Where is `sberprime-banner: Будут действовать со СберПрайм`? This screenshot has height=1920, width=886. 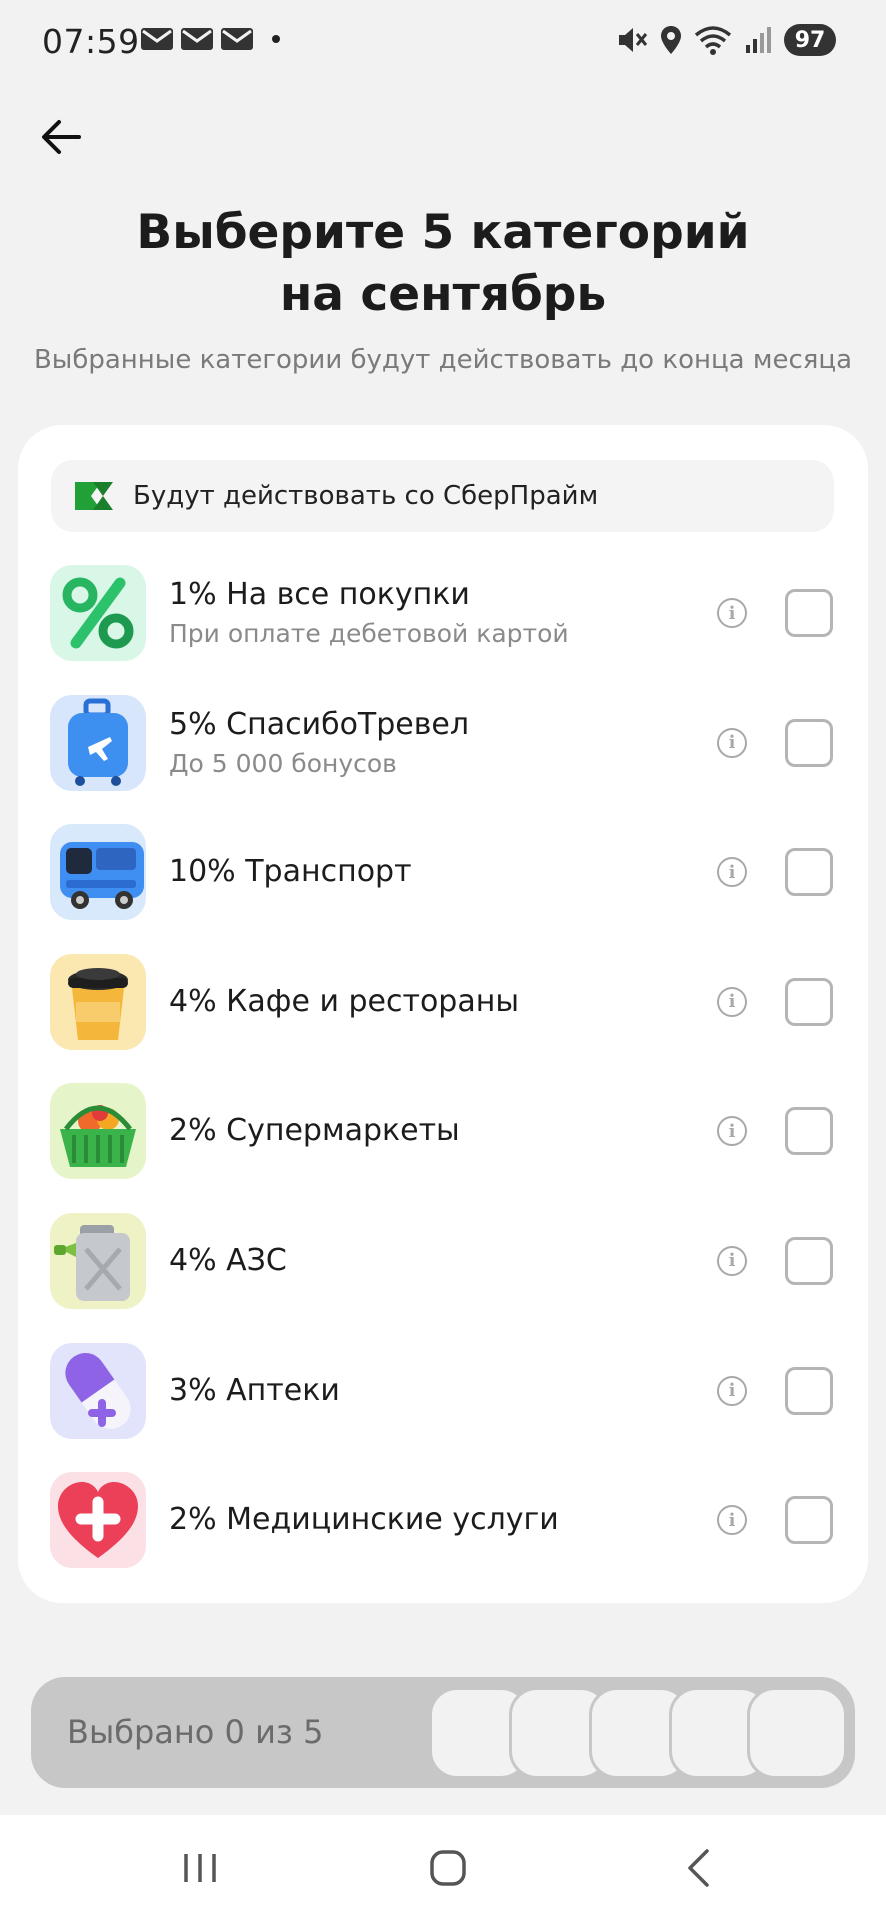 sberprime-banner: Будут действовать со СберПрайм is located at coordinates (442, 496).